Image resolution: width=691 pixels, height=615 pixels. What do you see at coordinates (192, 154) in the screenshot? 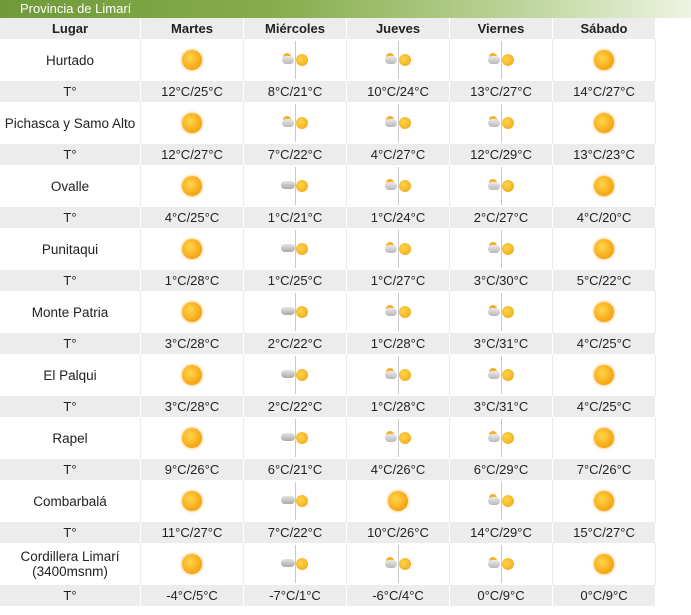
I see `temp-value: 12°C/27°C` at bounding box center [192, 154].